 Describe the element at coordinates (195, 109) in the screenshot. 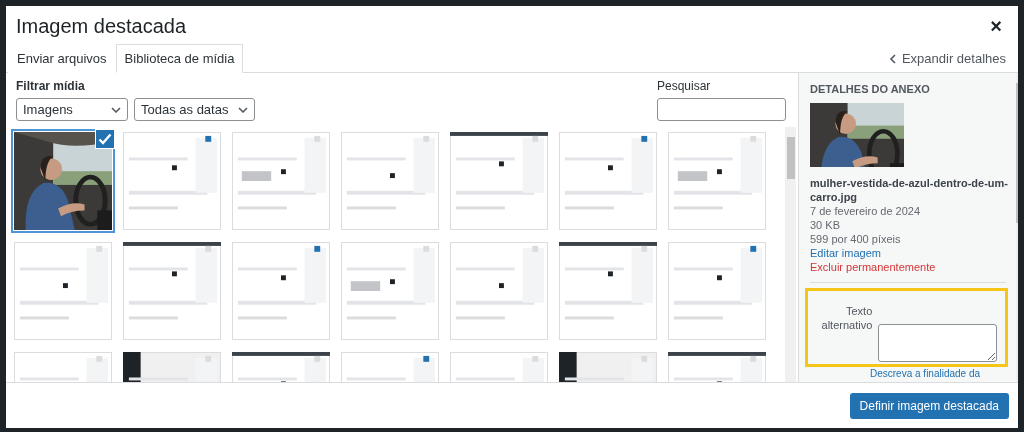

I see `filter-select: Todas as datas` at that location.